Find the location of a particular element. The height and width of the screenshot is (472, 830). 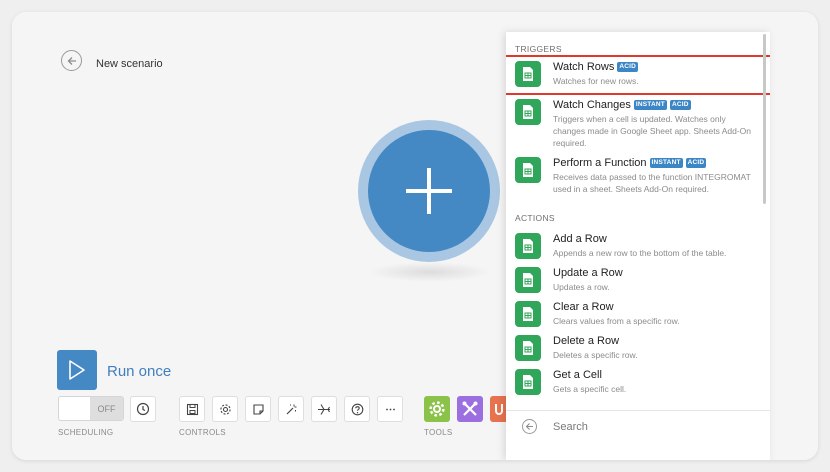

save-button is located at coordinates (192, 409).